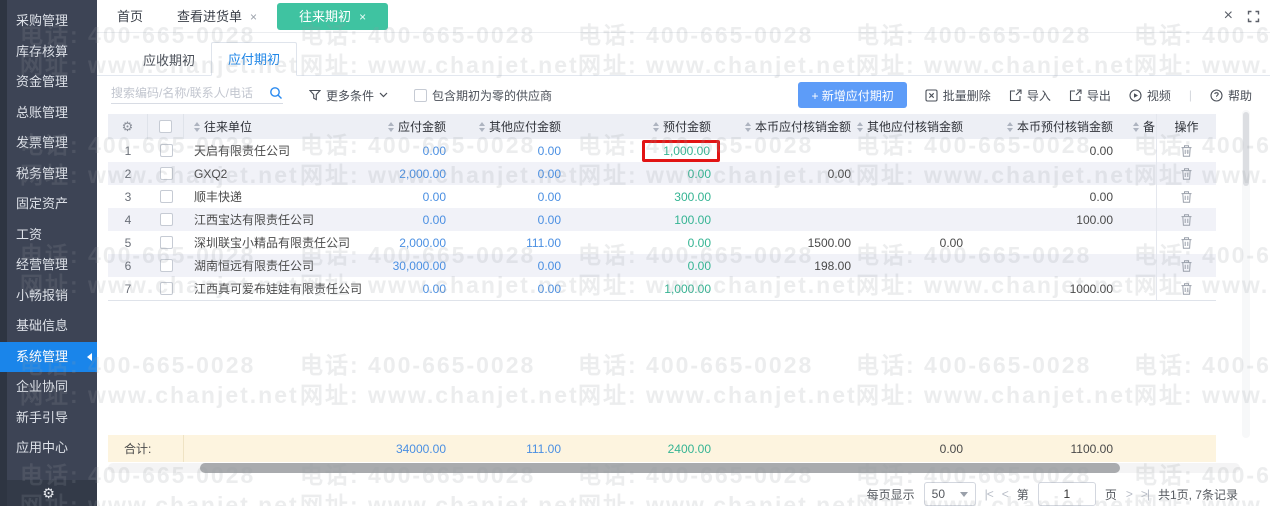 The height and width of the screenshot is (506, 1270). Describe the element at coordinates (333, 16) in the screenshot. I see `tab-往来期初: 往来期初 ×` at that location.